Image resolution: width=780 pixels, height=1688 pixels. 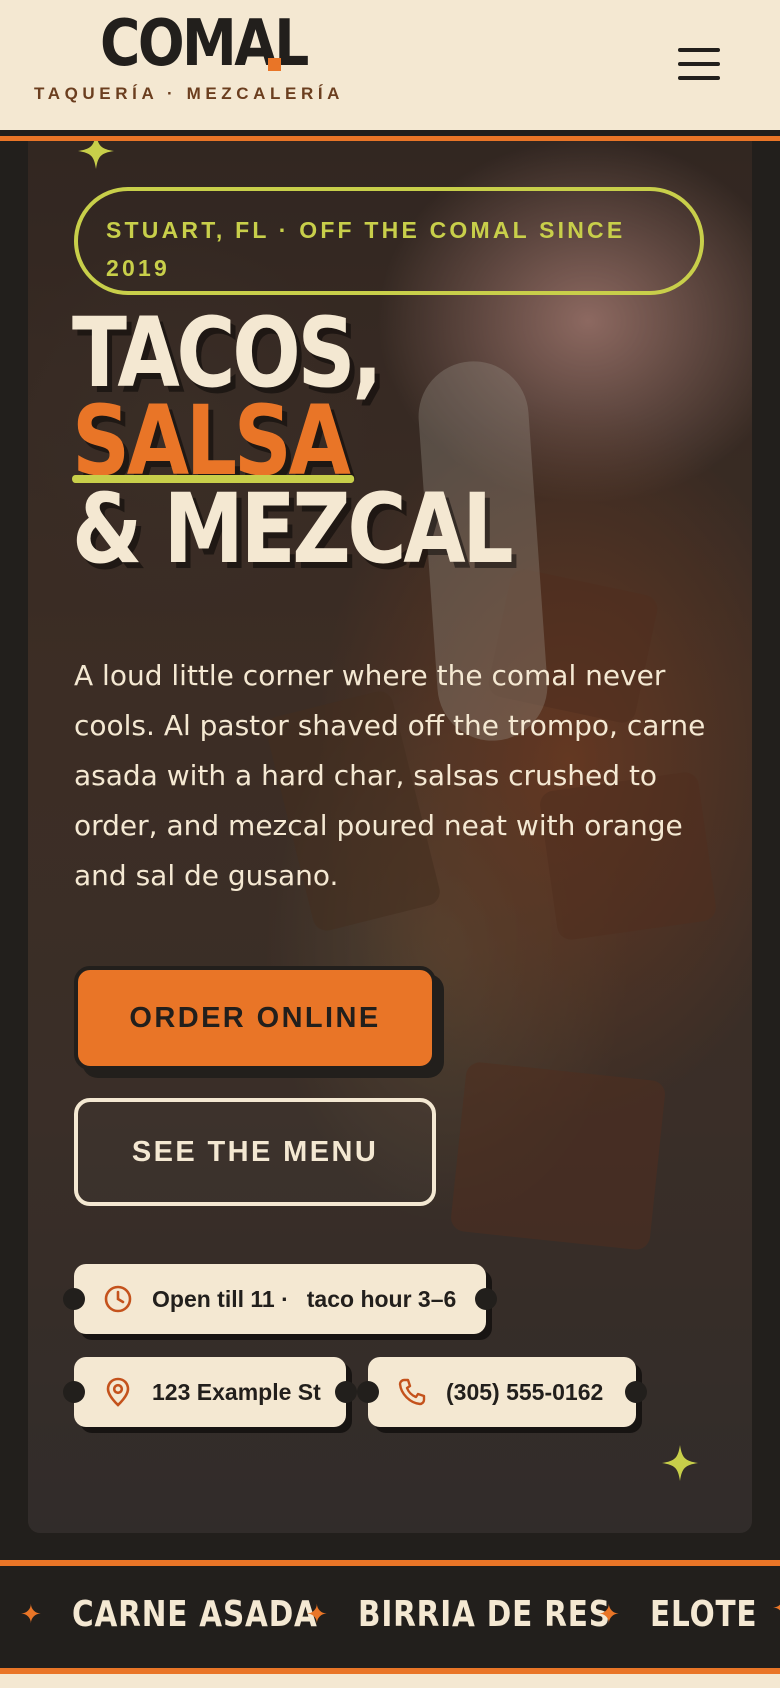 What do you see at coordinates (366, 249) in the screenshot?
I see `location-badge-text: STUART, FL · OFF THE COMAL SINCE 2019` at bounding box center [366, 249].